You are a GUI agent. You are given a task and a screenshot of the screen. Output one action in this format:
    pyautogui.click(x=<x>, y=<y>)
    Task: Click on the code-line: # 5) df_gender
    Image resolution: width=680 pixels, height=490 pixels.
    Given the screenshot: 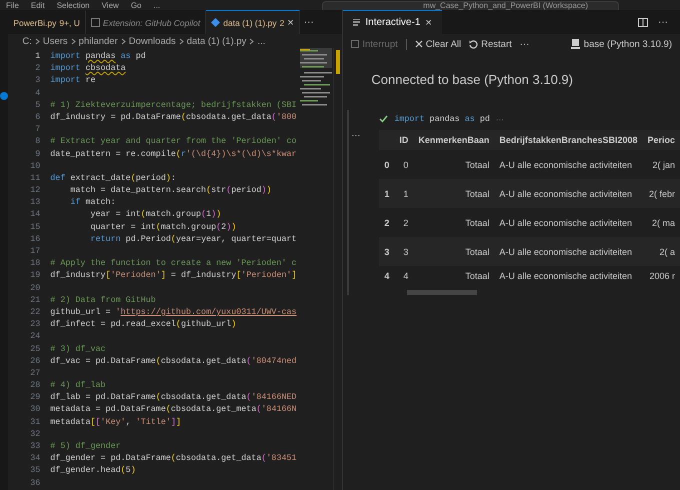 What is the action you would take?
    pyautogui.click(x=86, y=446)
    